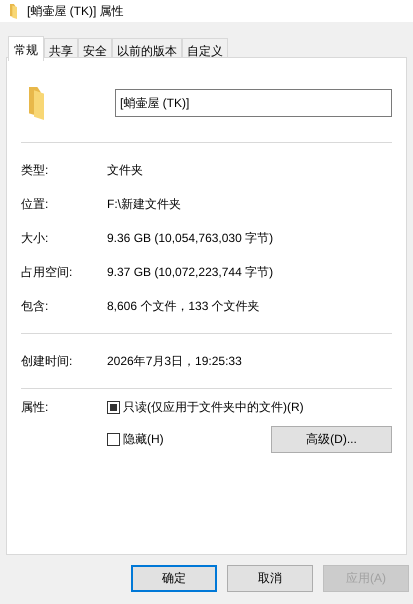 This screenshot has height=604, width=413. What do you see at coordinates (35, 204) in the screenshot?
I see `property-label: 位置:` at bounding box center [35, 204].